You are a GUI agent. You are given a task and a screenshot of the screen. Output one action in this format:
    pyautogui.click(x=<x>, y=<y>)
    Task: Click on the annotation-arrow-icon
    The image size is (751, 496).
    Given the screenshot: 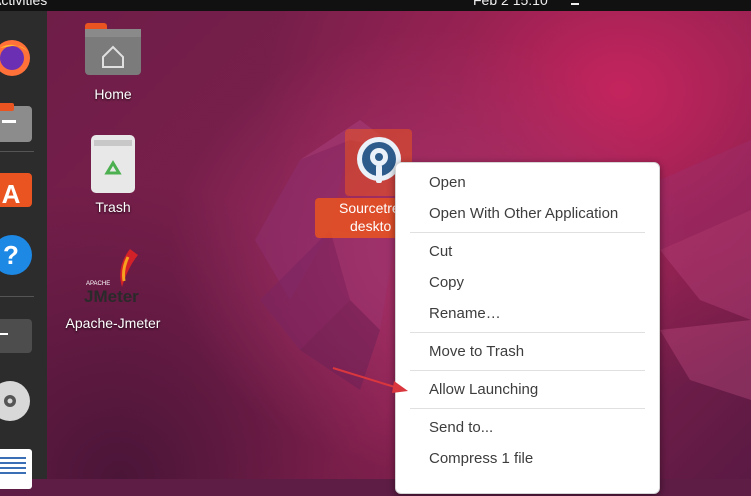 What is the action you would take?
    pyautogui.click(x=370, y=380)
    